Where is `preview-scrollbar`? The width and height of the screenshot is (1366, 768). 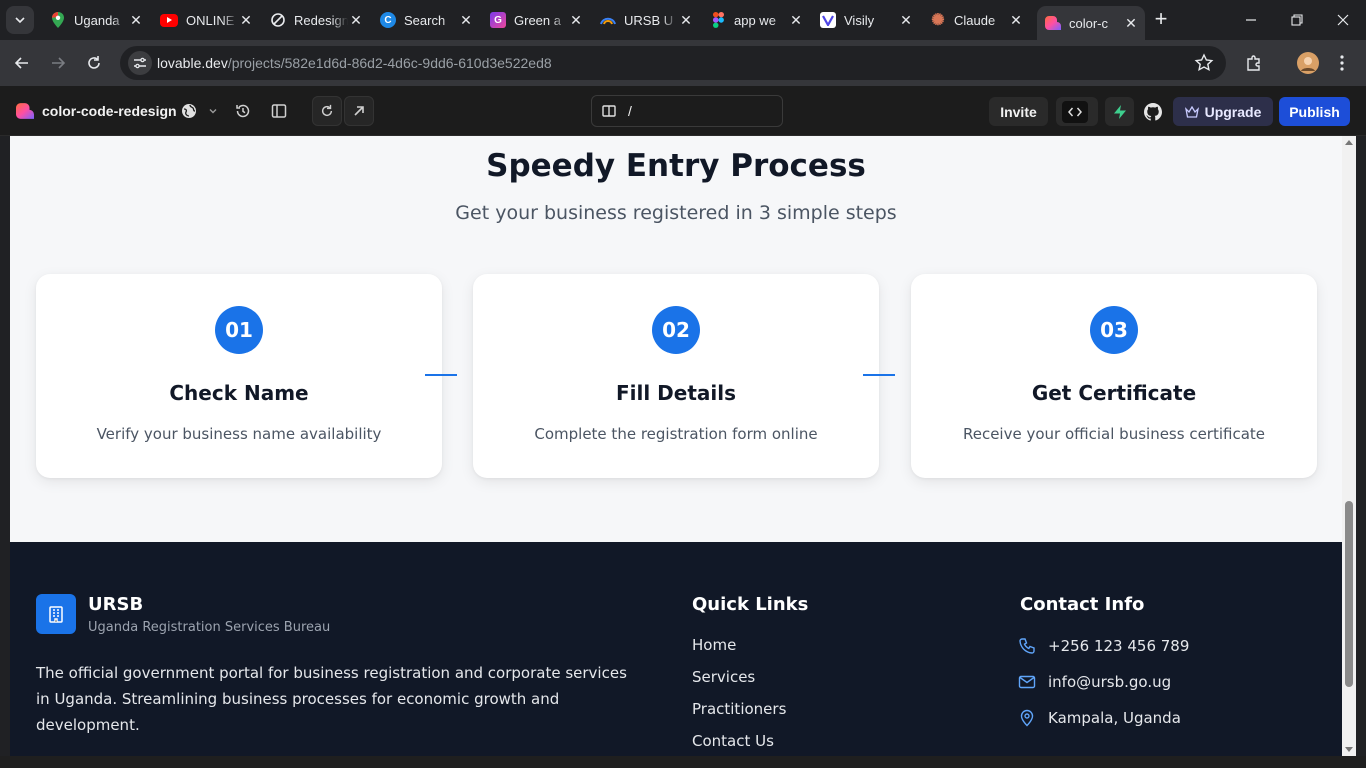 preview-scrollbar is located at coordinates (1349, 446).